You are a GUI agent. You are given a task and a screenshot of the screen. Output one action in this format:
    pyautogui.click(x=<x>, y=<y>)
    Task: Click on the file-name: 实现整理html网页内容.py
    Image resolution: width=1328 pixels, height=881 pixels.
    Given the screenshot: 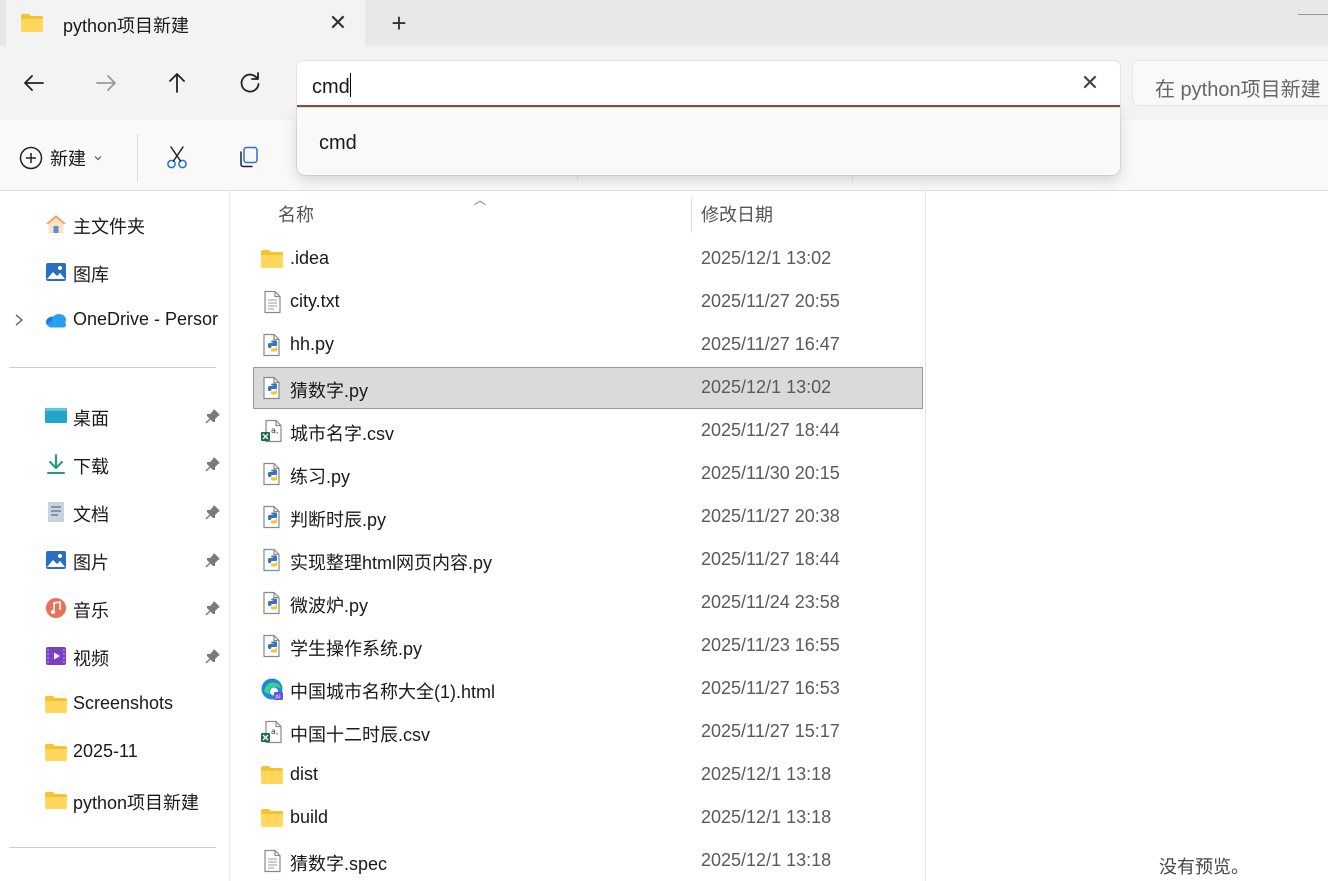 What is the action you would take?
    pyautogui.click(x=391, y=563)
    